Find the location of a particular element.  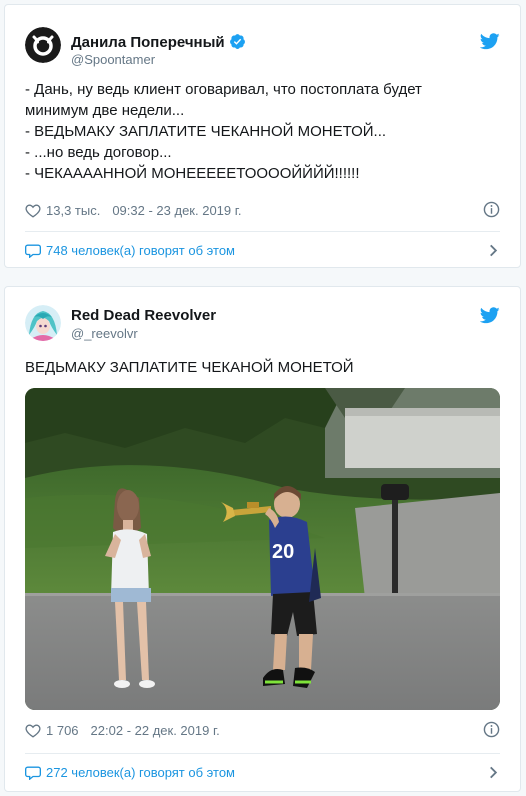

tweet-timestamp: 22:02 - 22 дек. 2019 г. is located at coordinates (155, 730).